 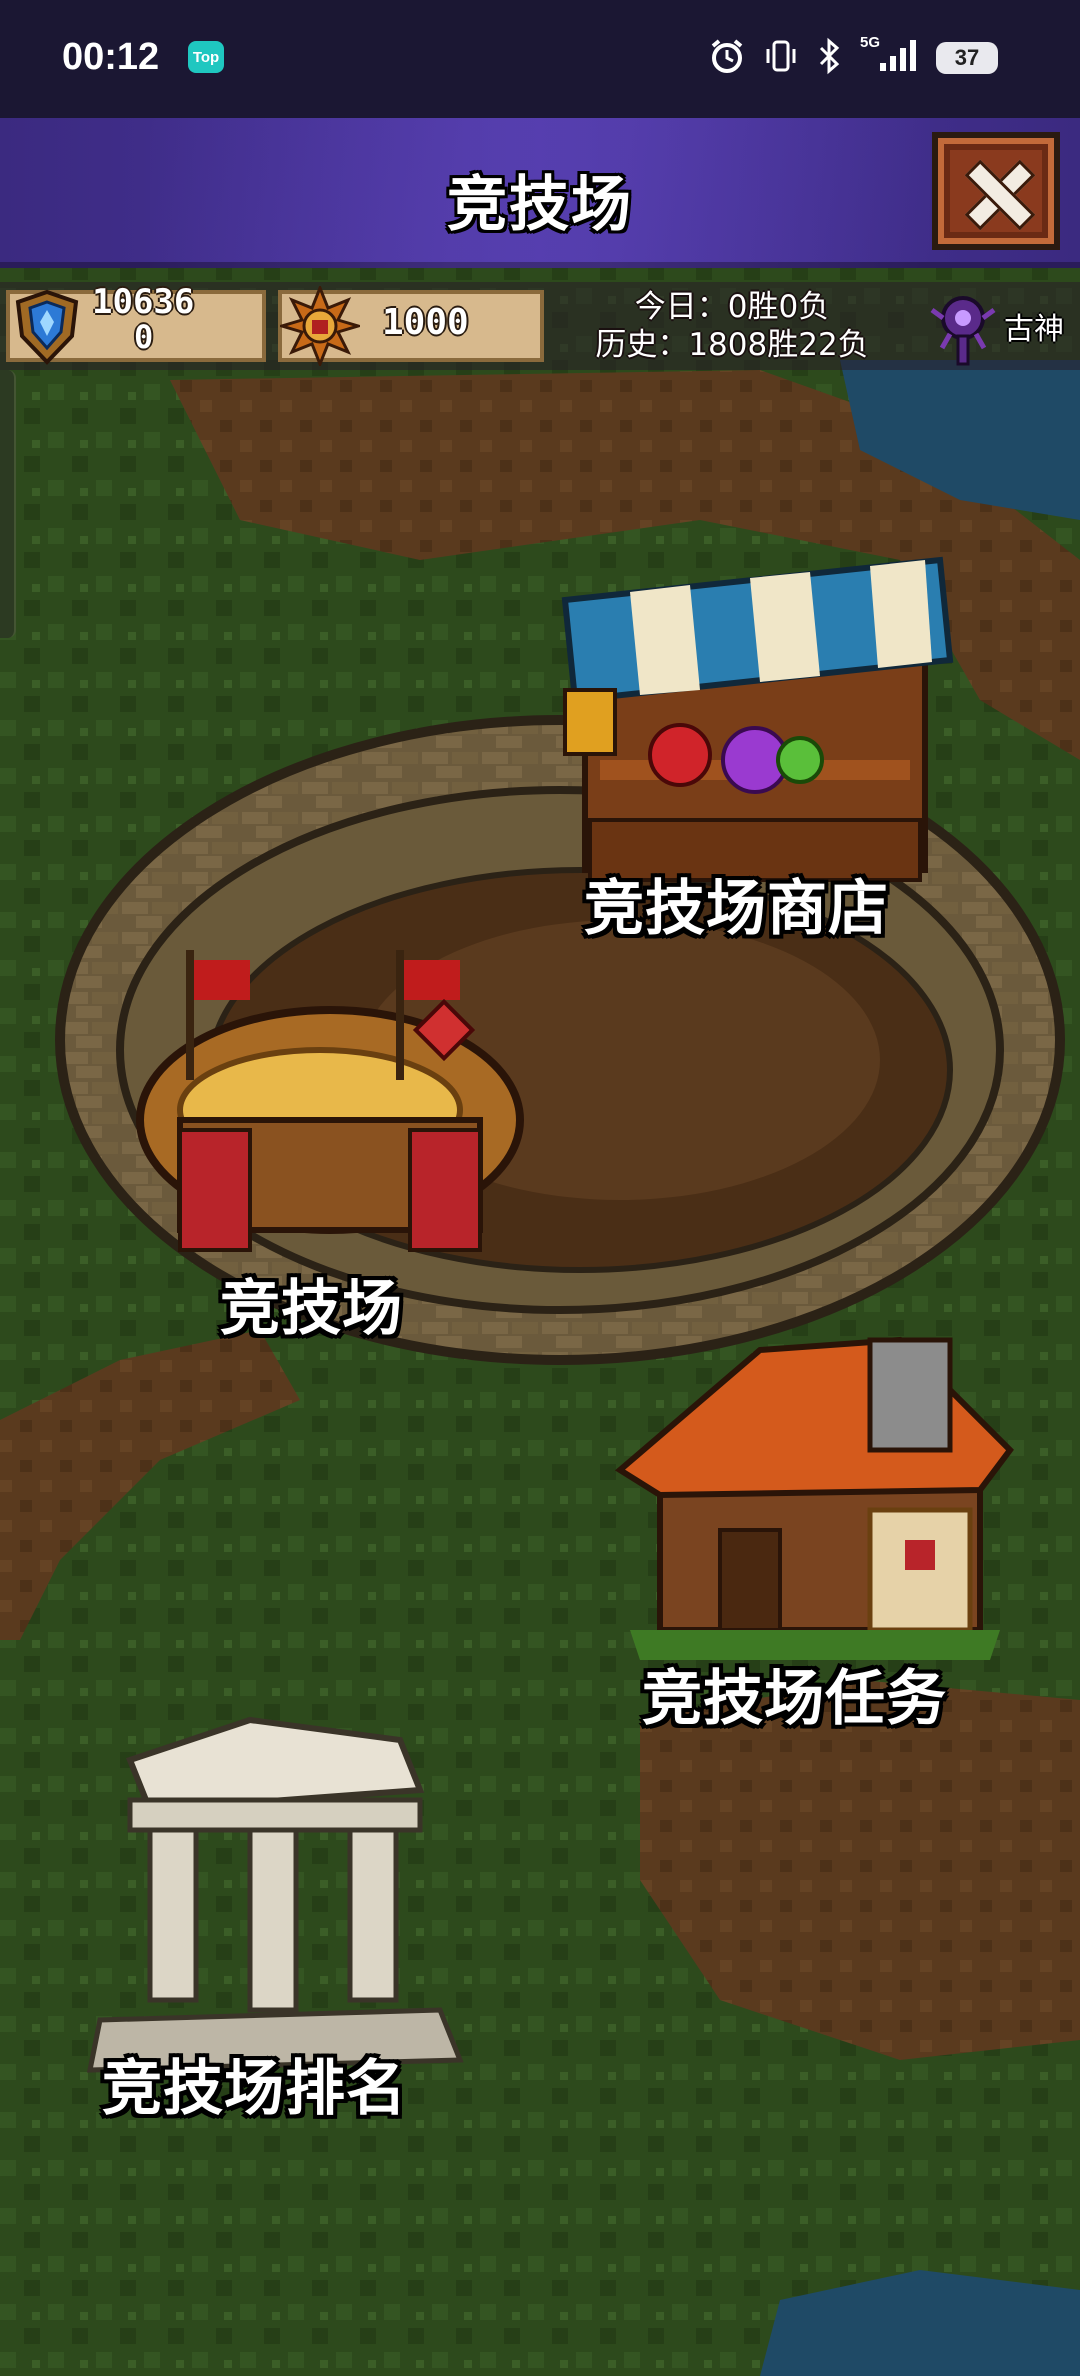 I want to click on close-button, so click(x=996, y=191).